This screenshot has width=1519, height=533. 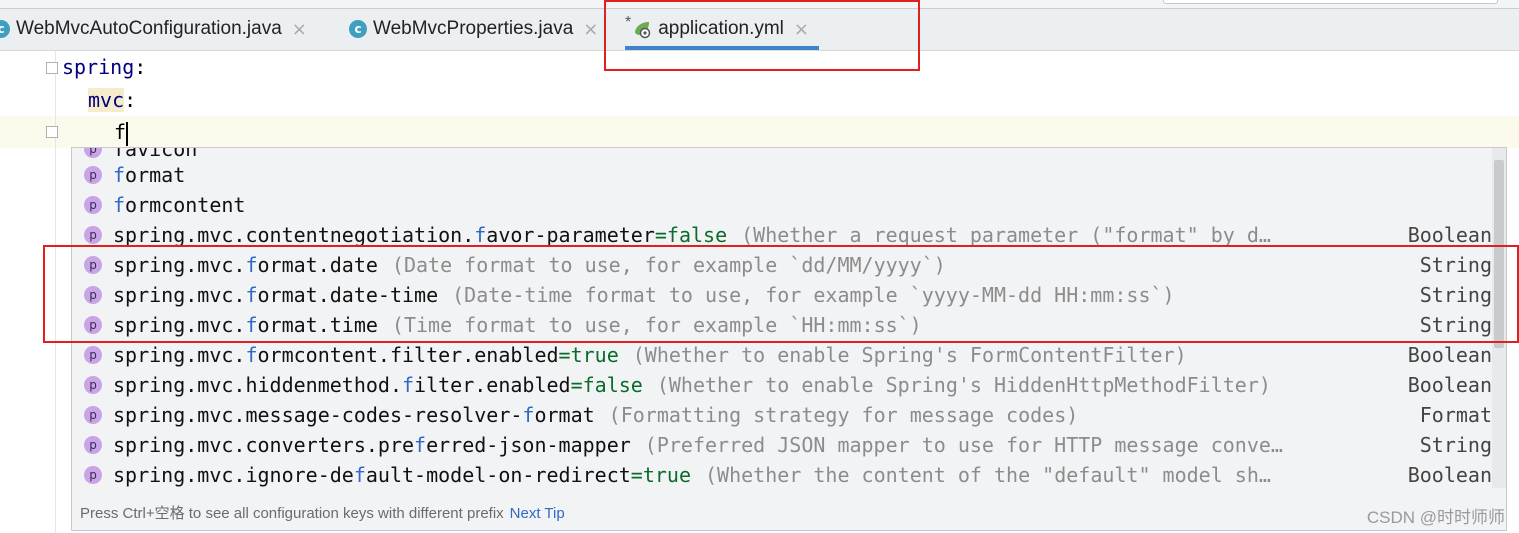 I want to click on completion-item-description: (Formatting strategy for message codes), so click(x=843, y=415).